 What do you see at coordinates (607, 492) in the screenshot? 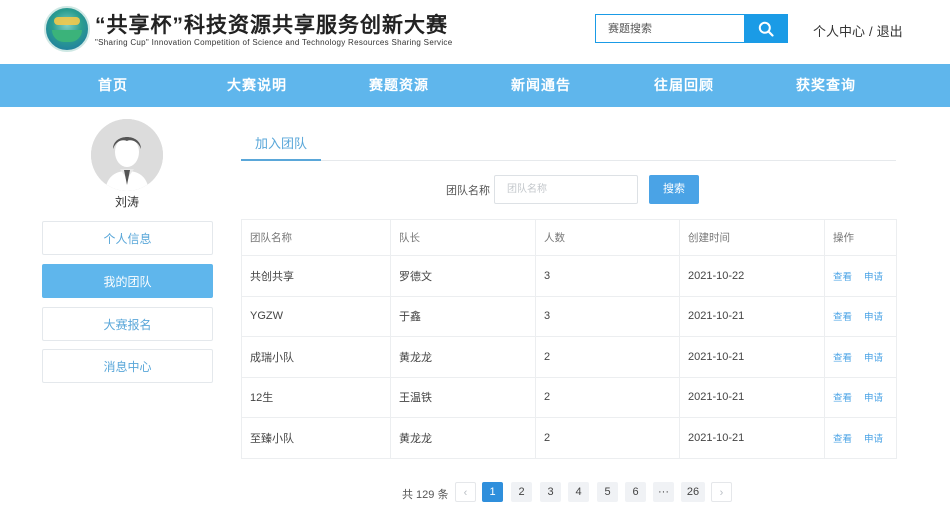
I see `page-button-5: 5` at bounding box center [607, 492].